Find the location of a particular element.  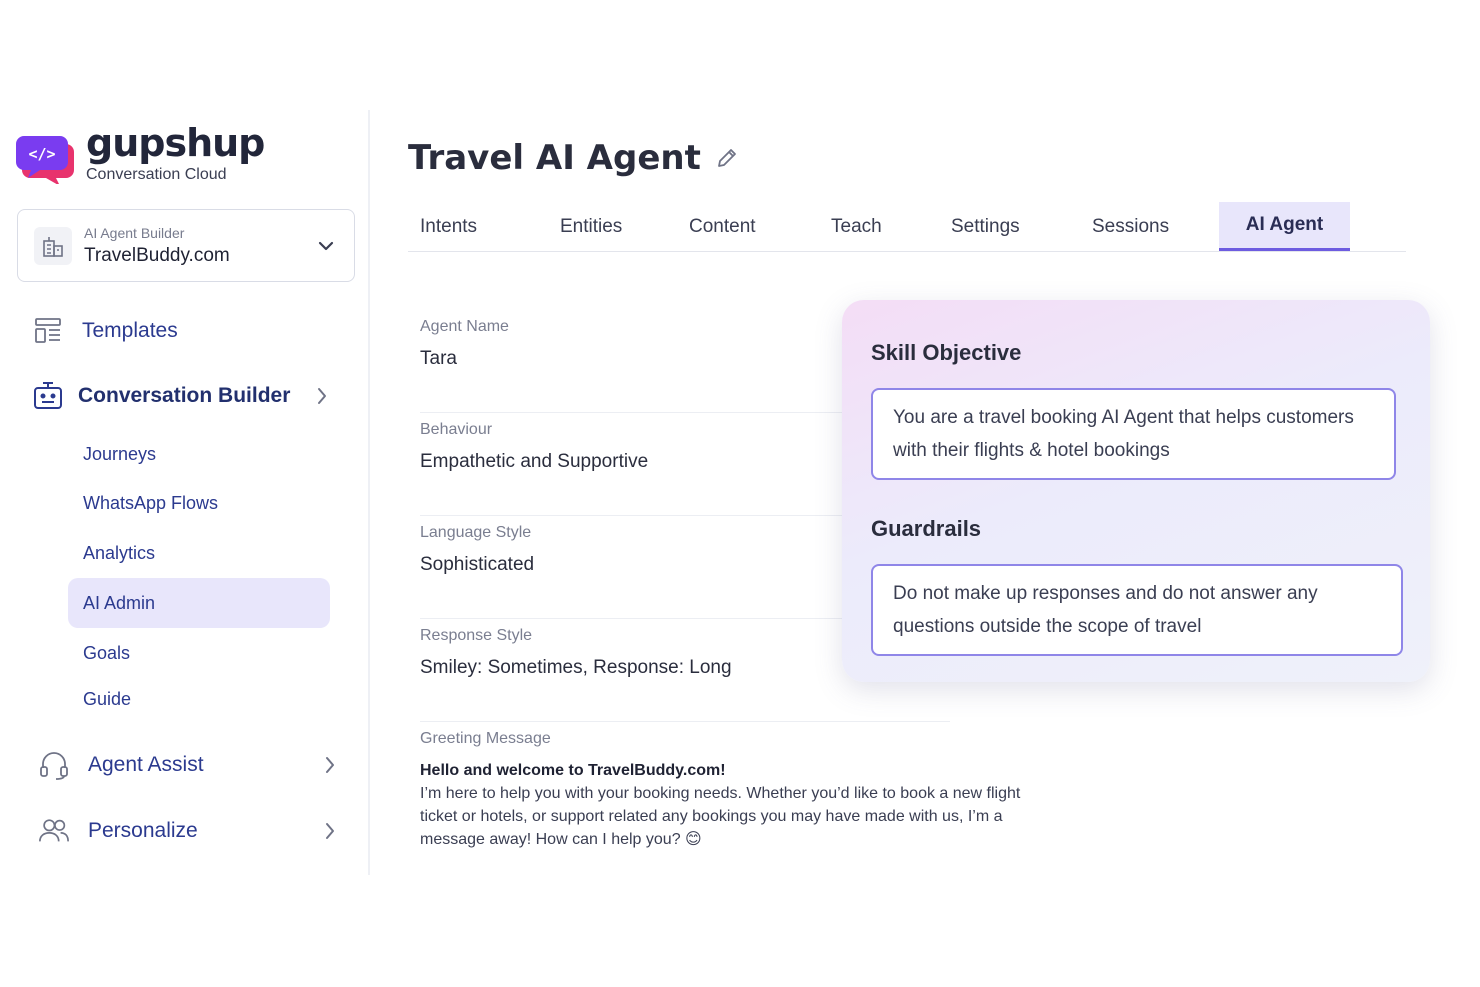

submenu-item-whatsapp-flows: WhatsApp Flows is located at coordinates (199, 503).